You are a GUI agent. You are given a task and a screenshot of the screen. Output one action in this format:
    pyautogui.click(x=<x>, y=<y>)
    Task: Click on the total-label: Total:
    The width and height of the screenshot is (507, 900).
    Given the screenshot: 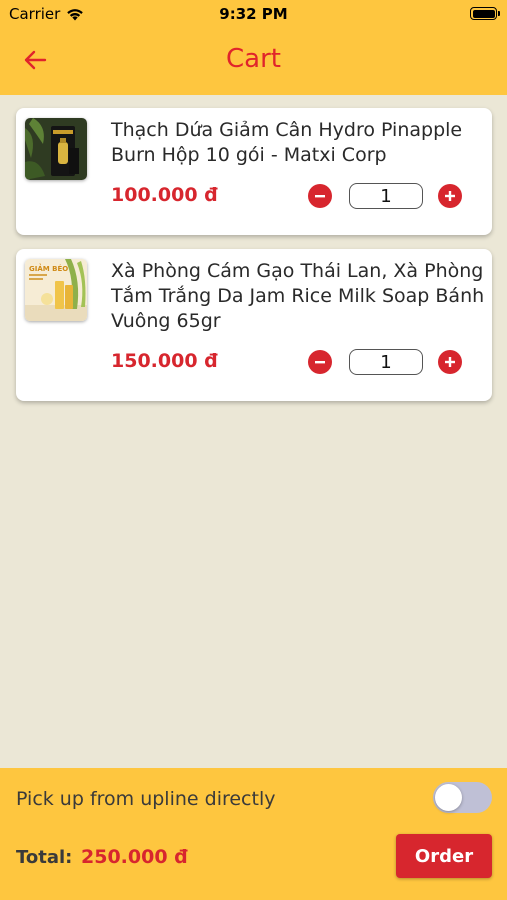 What is the action you would take?
    pyautogui.click(x=44, y=857)
    